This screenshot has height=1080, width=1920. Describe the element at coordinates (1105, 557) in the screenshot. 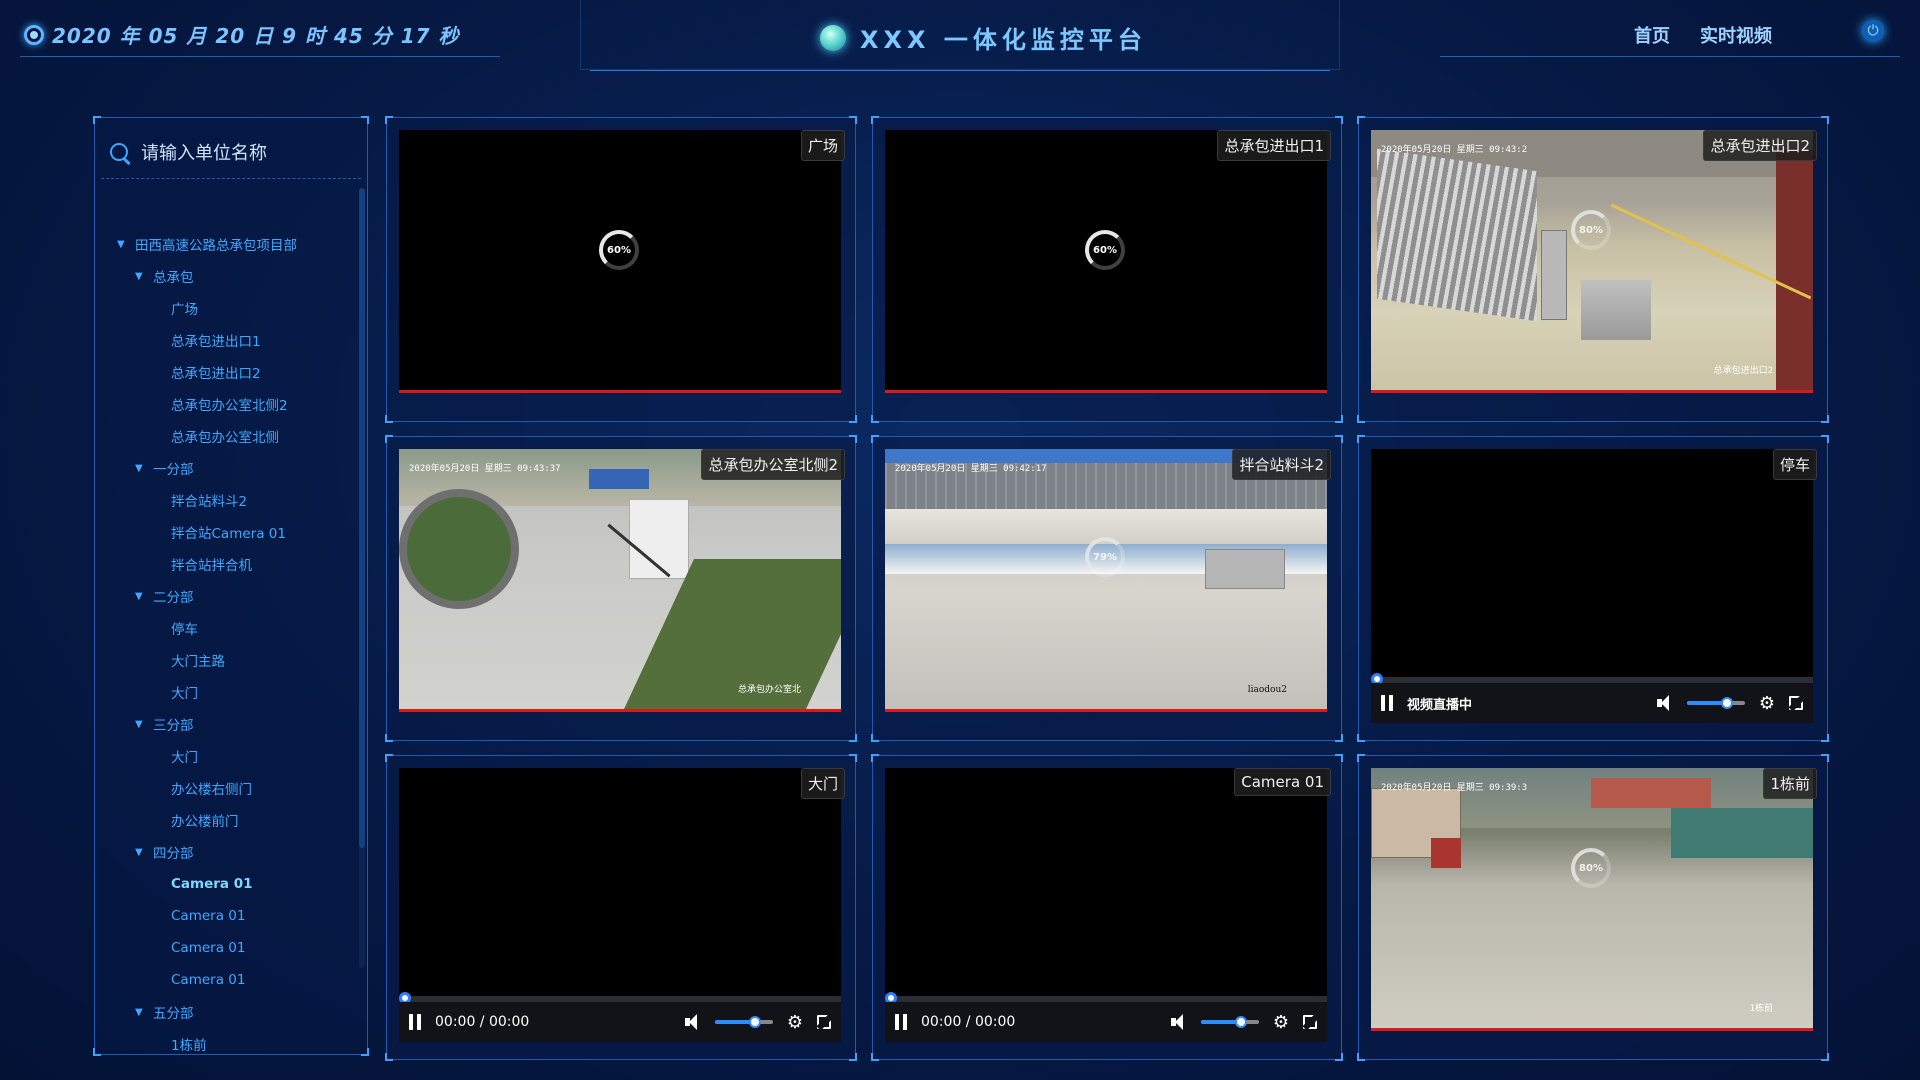

I see `loading-spinner: 79%` at that location.